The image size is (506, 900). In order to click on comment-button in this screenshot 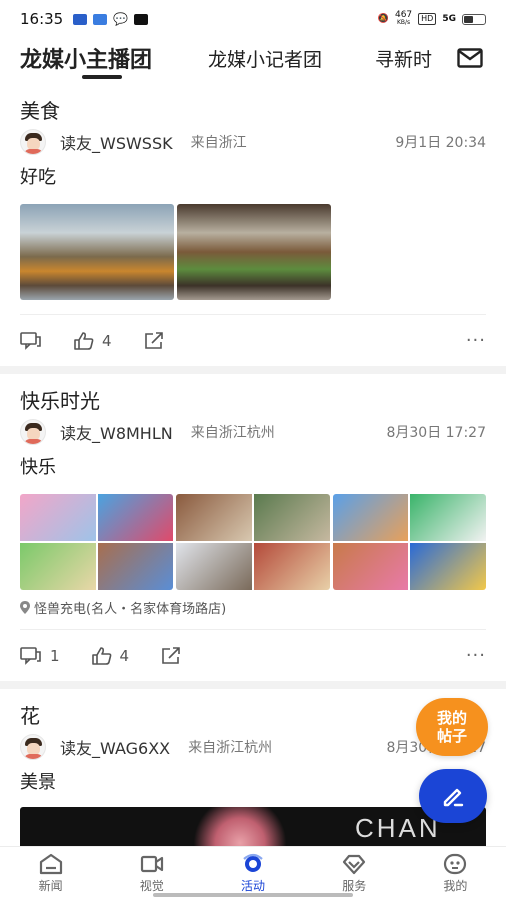, I will do `click(31, 340)`.